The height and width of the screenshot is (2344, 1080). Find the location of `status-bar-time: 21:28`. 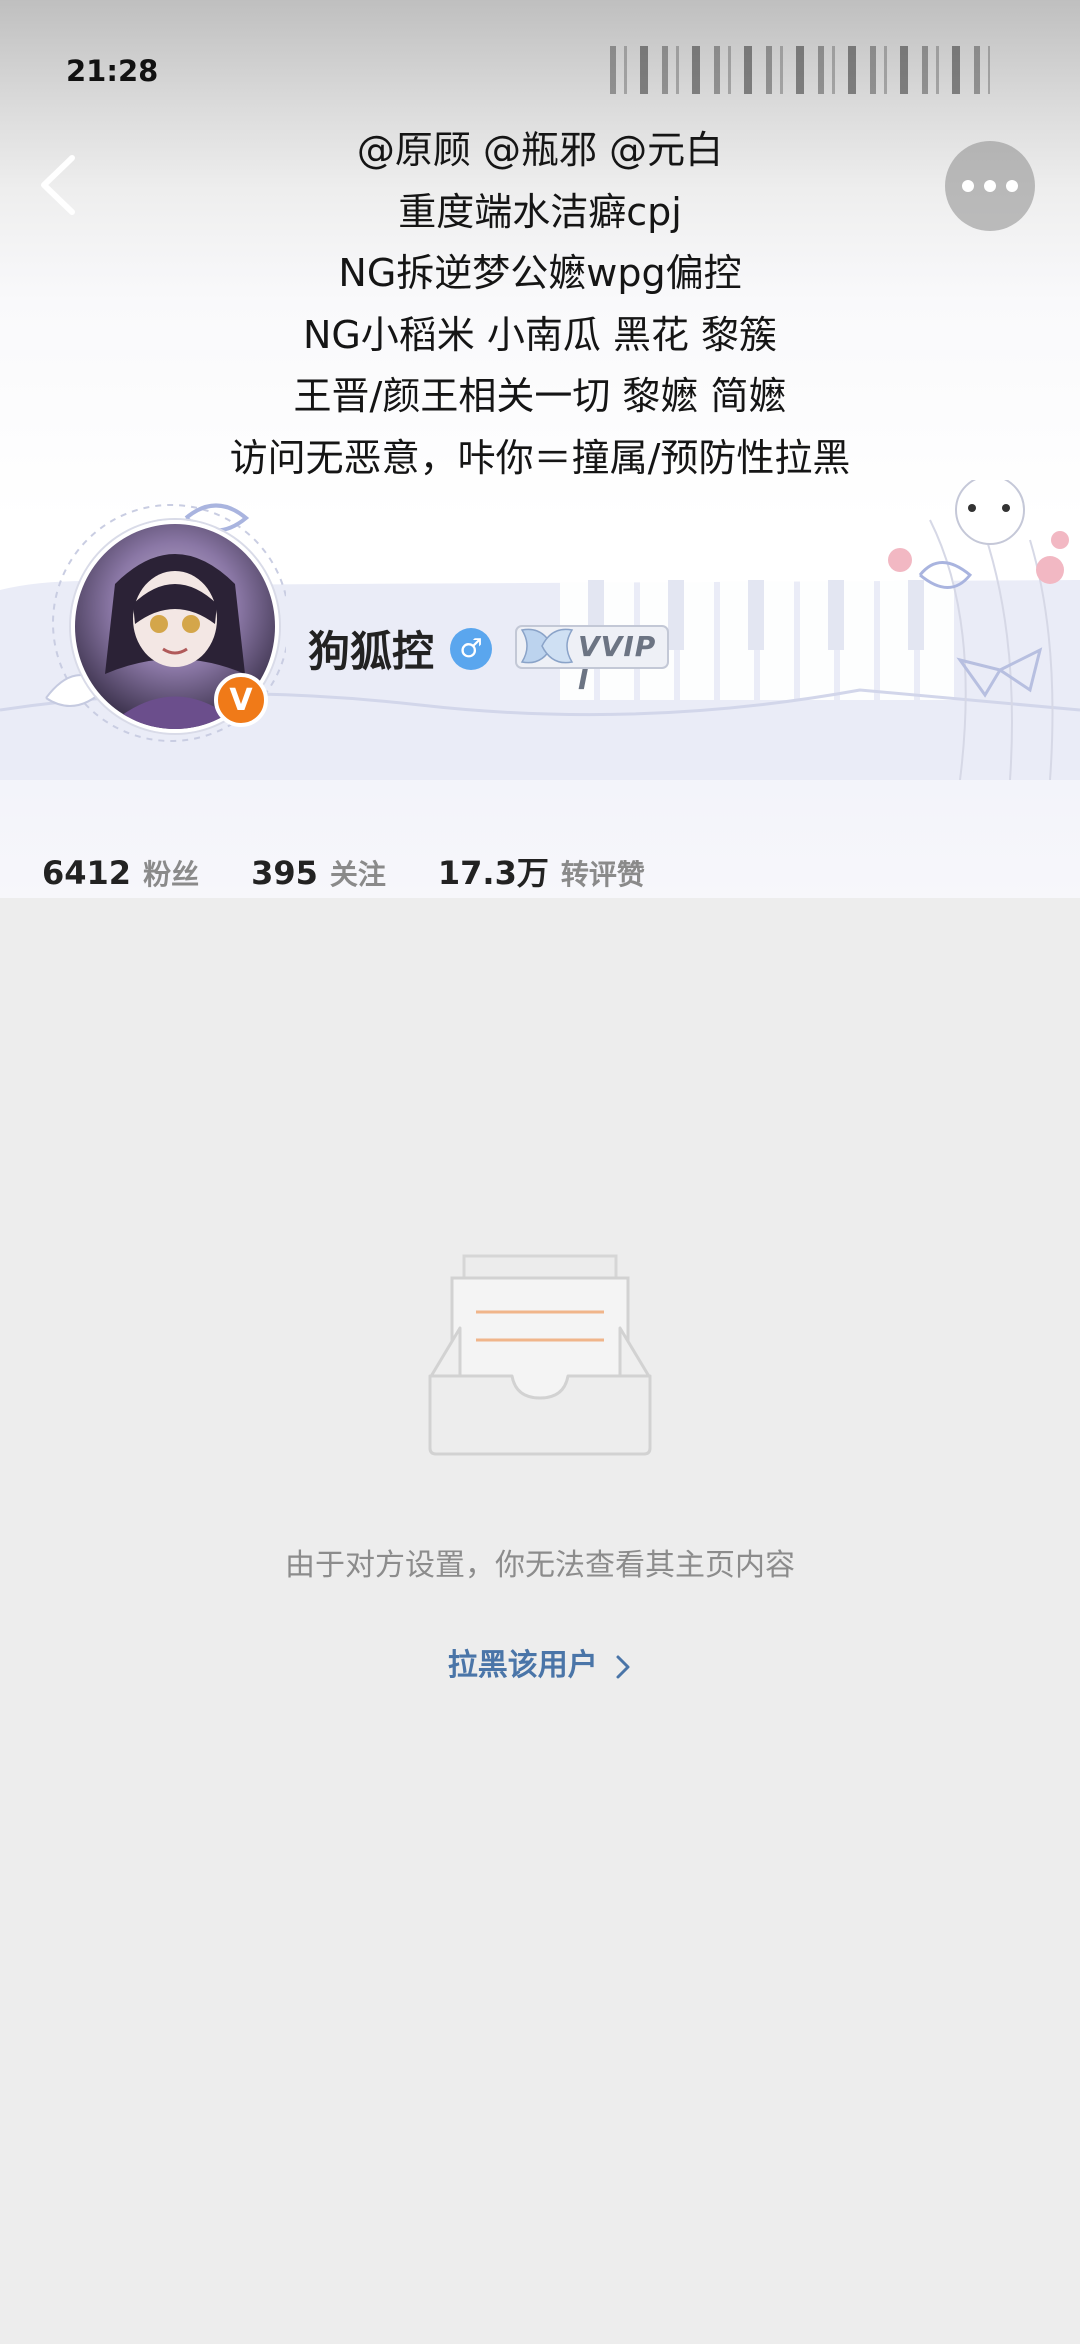

status-bar-time: 21:28 is located at coordinates (112, 71).